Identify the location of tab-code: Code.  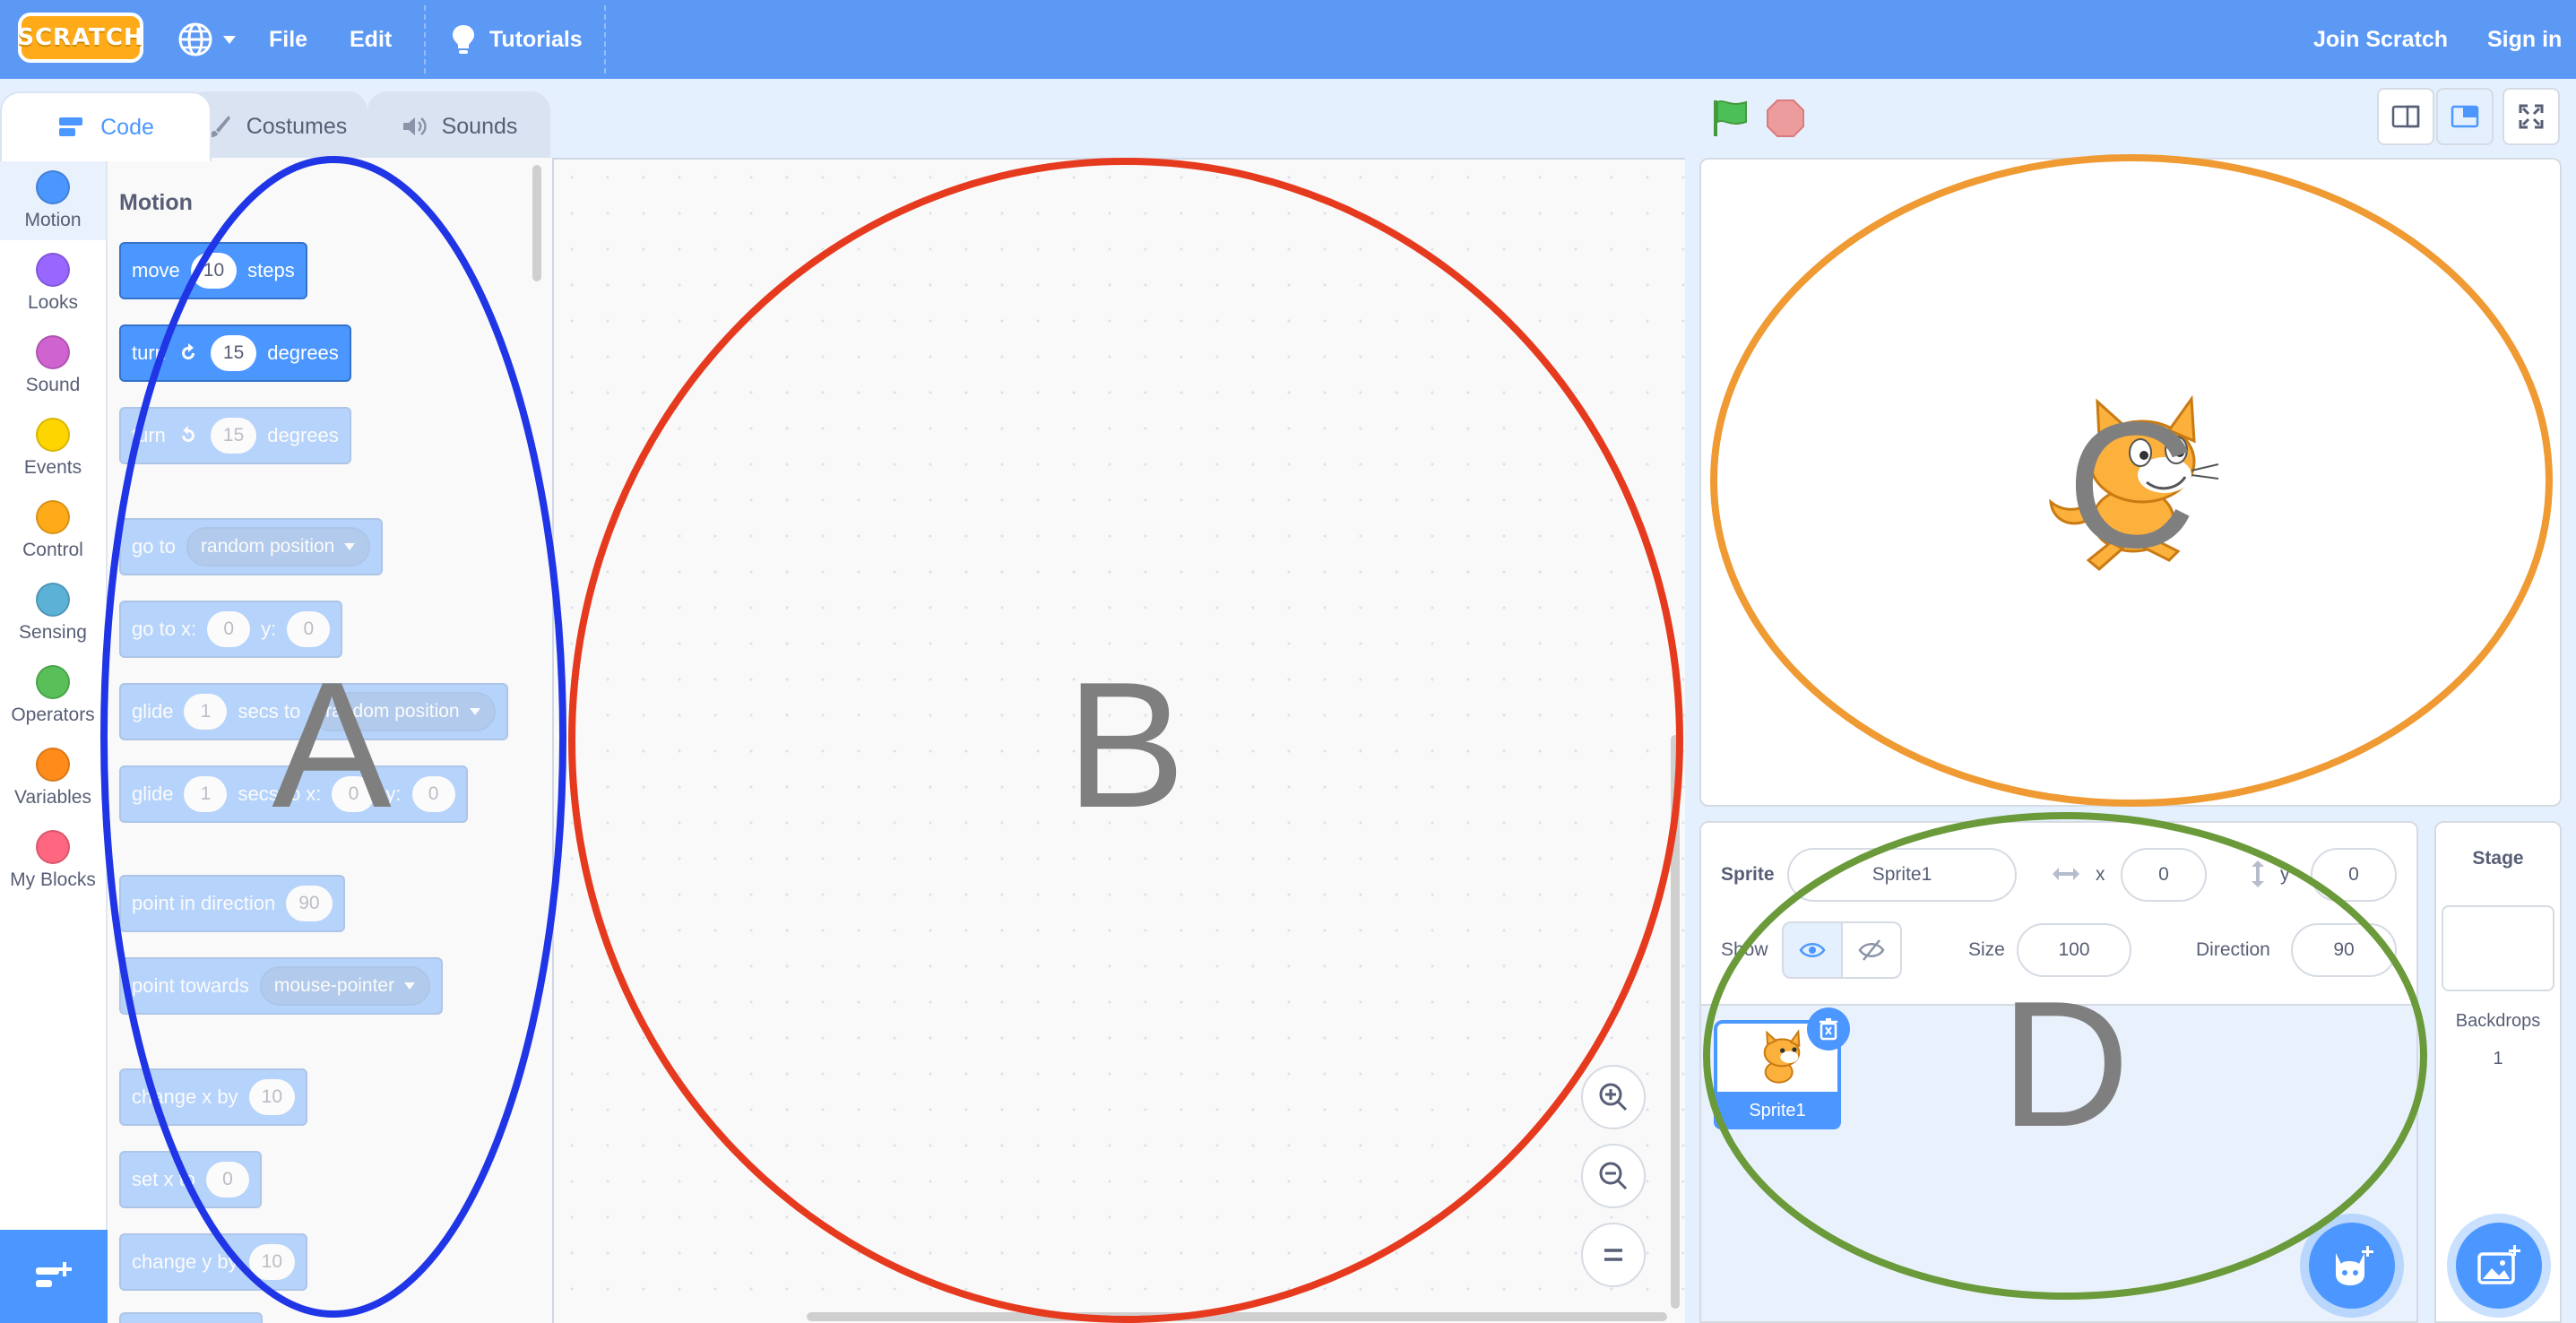
(106, 126).